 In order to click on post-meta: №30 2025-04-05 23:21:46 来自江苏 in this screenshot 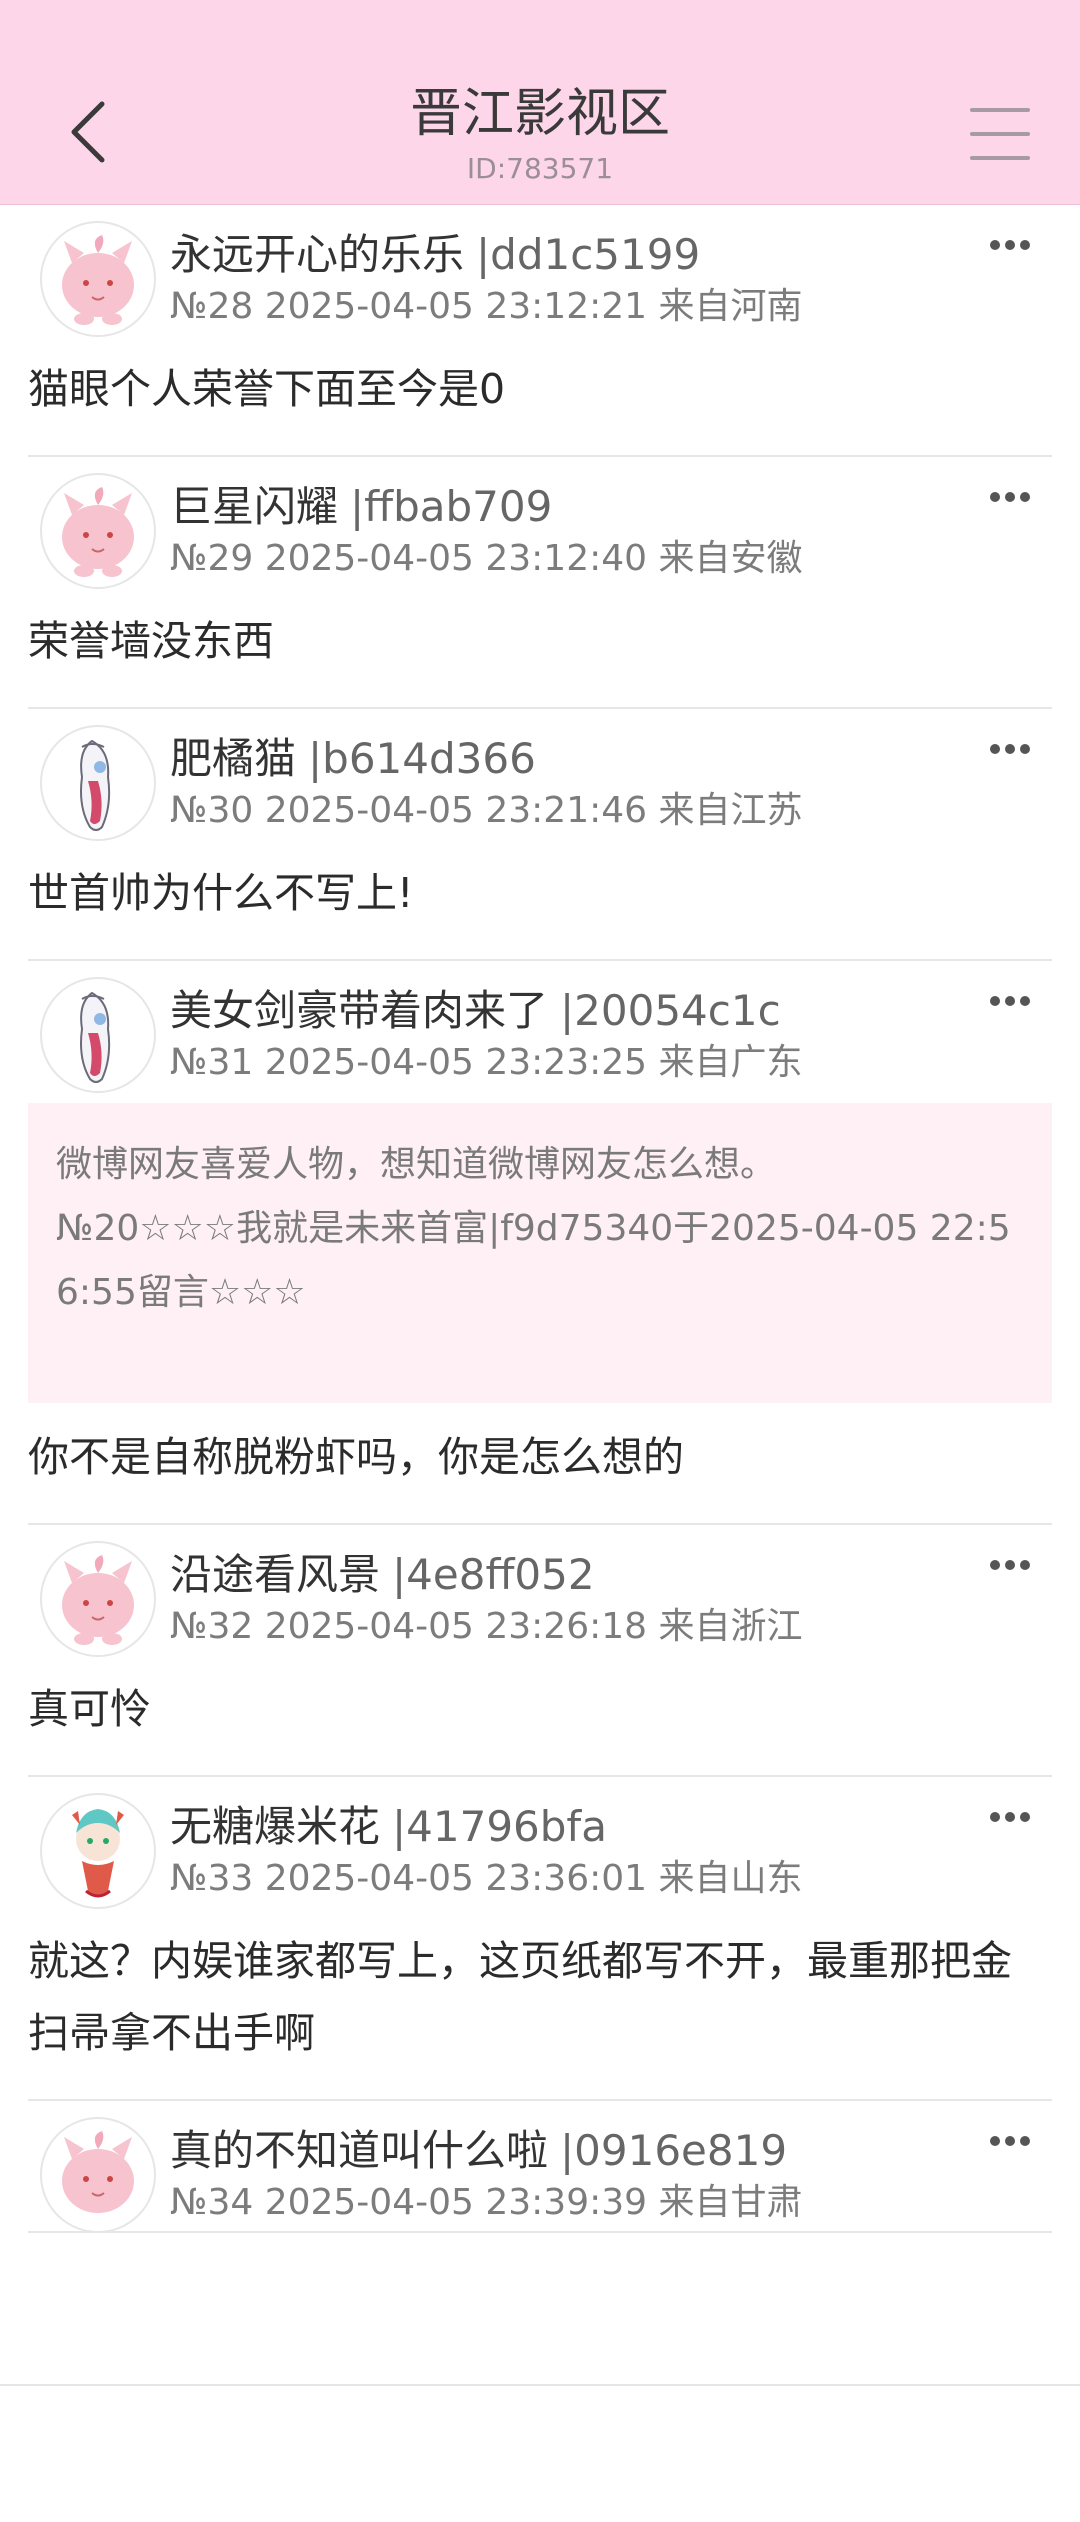, I will do `click(486, 810)`.